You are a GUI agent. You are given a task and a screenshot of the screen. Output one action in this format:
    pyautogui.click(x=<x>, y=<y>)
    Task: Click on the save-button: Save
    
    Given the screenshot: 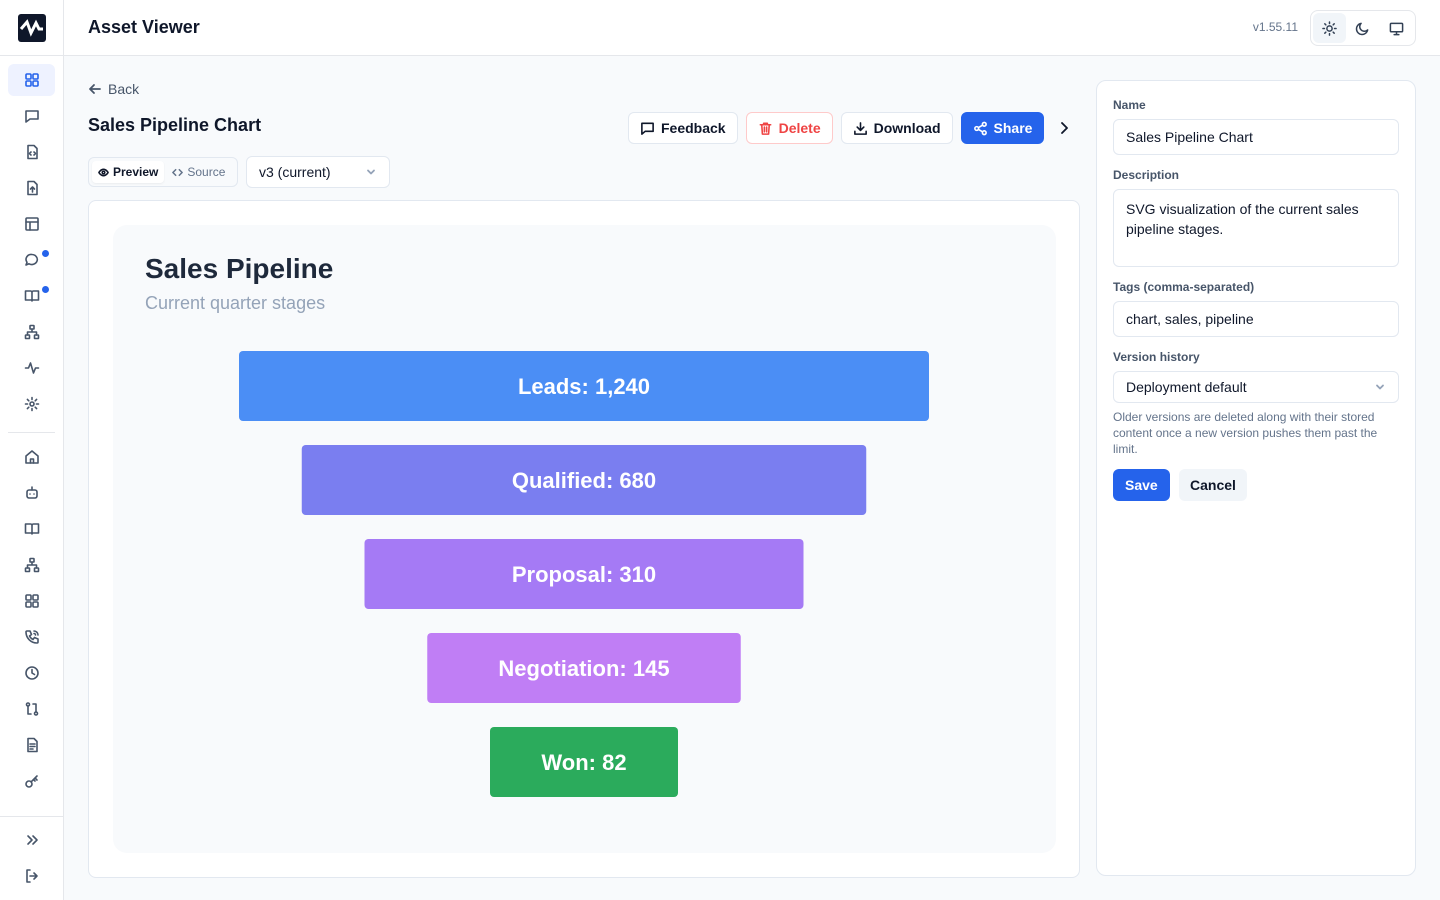 What is the action you would take?
    pyautogui.click(x=1141, y=485)
    